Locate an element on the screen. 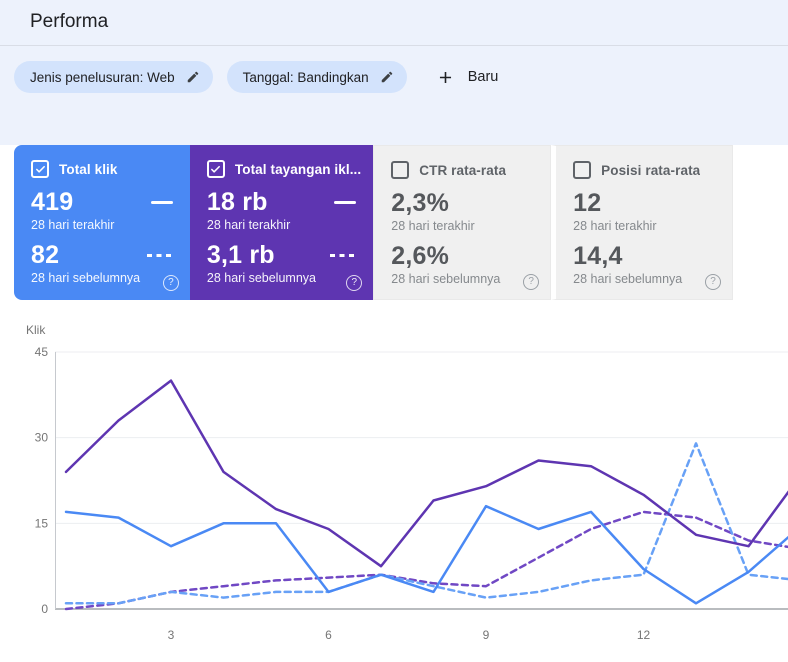 The height and width of the screenshot is (662, 788). y-tick-label: 30 is located at coordinates (42, 438).